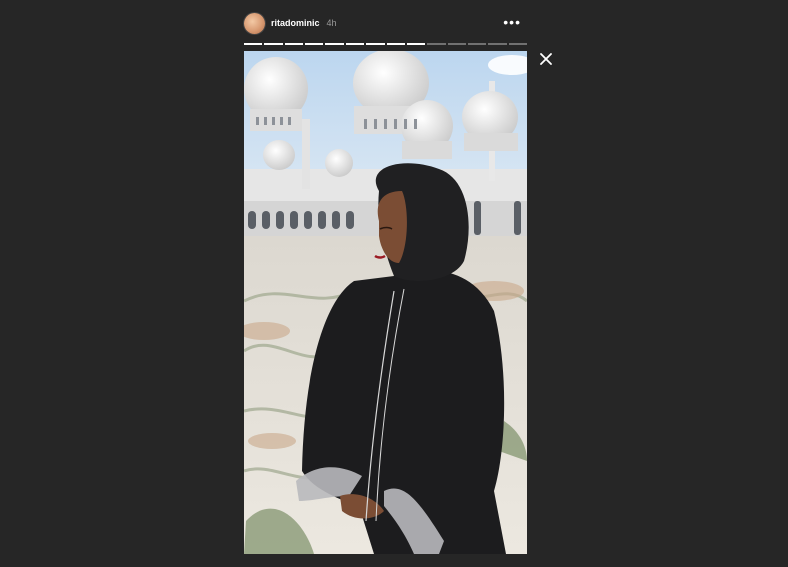 Image resolution: width=788 pixels, height=567 pixels. Describe the element at coordinates (331, 23) in the screenshot. I see `timestamp: 4h` at that location.